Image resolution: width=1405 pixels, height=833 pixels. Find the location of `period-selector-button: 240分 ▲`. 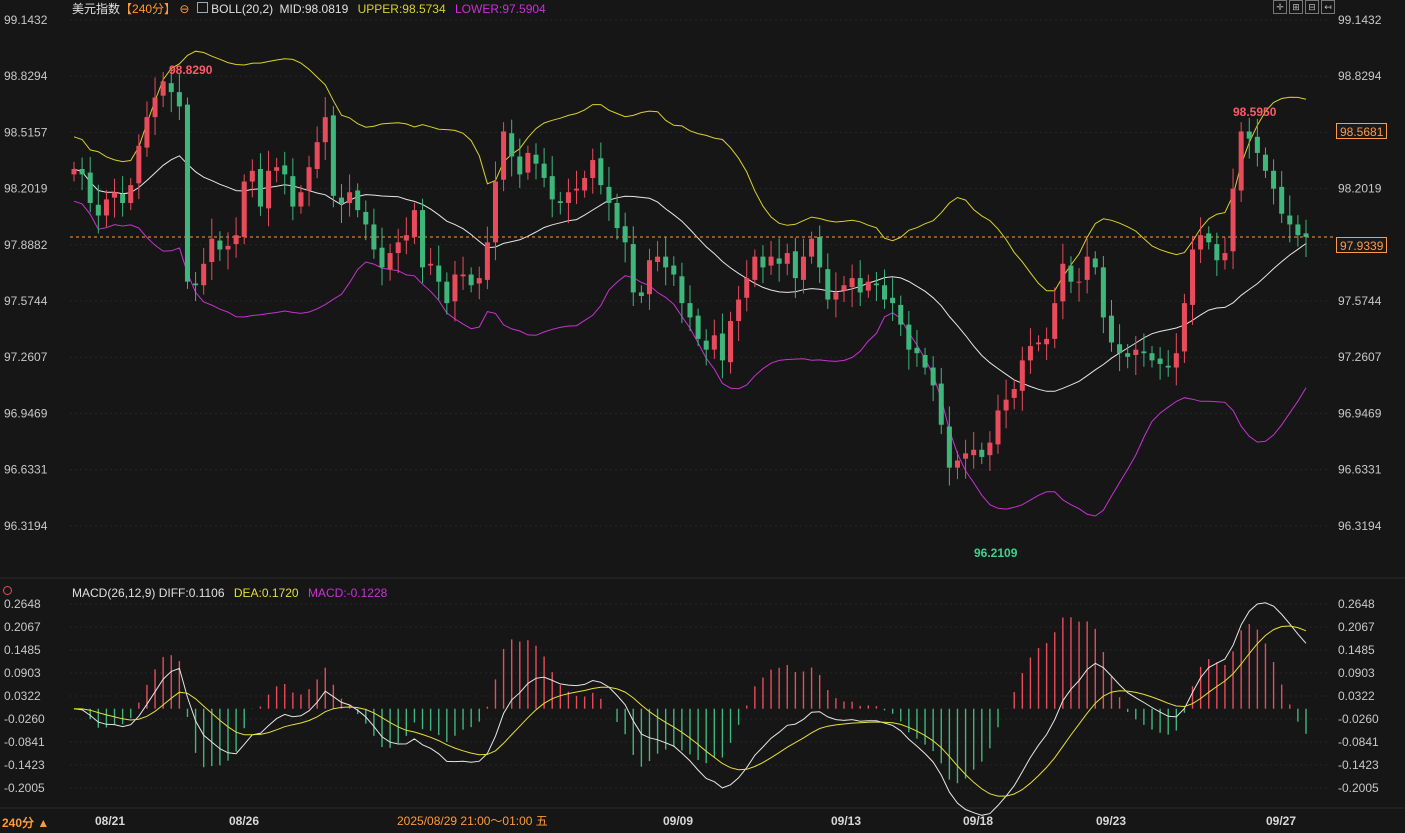

period-selector-button: 240分 ▲ is located at coordinates (25, 823).